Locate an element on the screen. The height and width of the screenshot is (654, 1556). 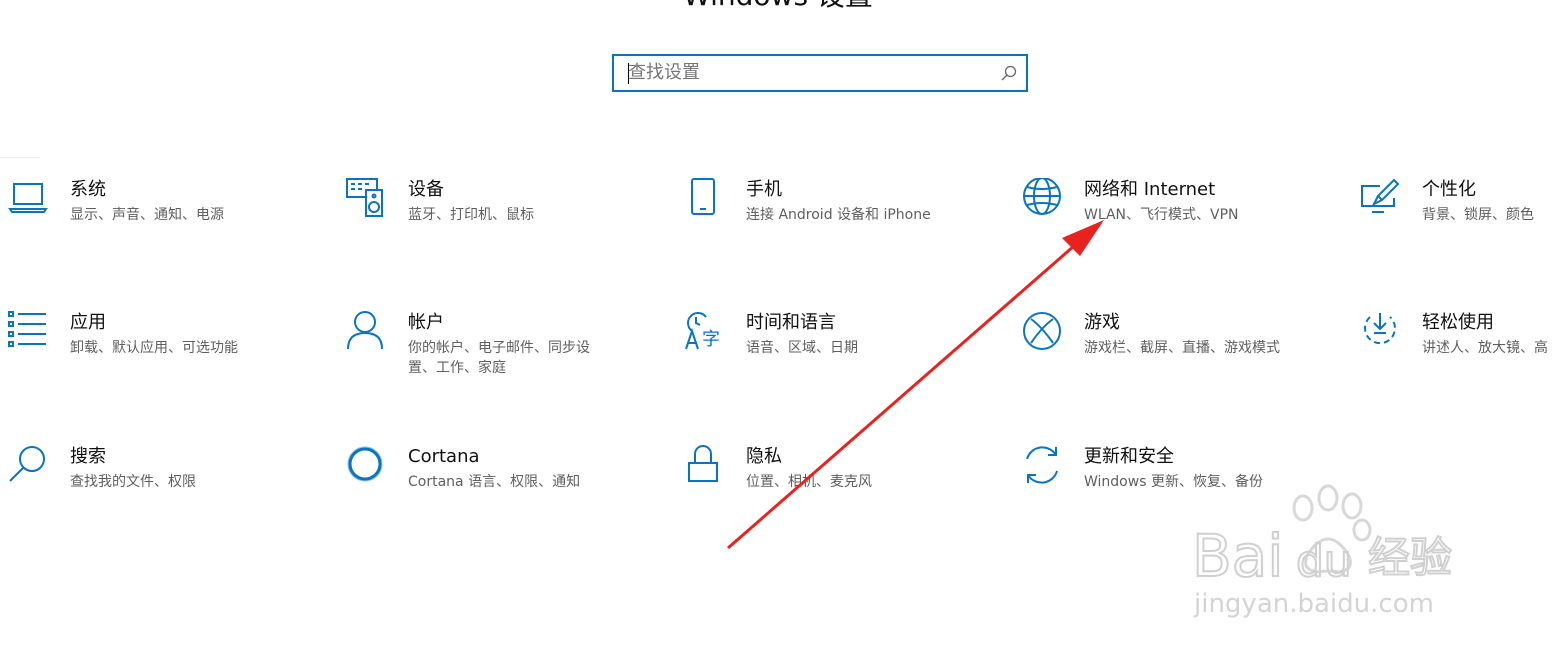
svg-text: du is located at coordinates (1324, 561).